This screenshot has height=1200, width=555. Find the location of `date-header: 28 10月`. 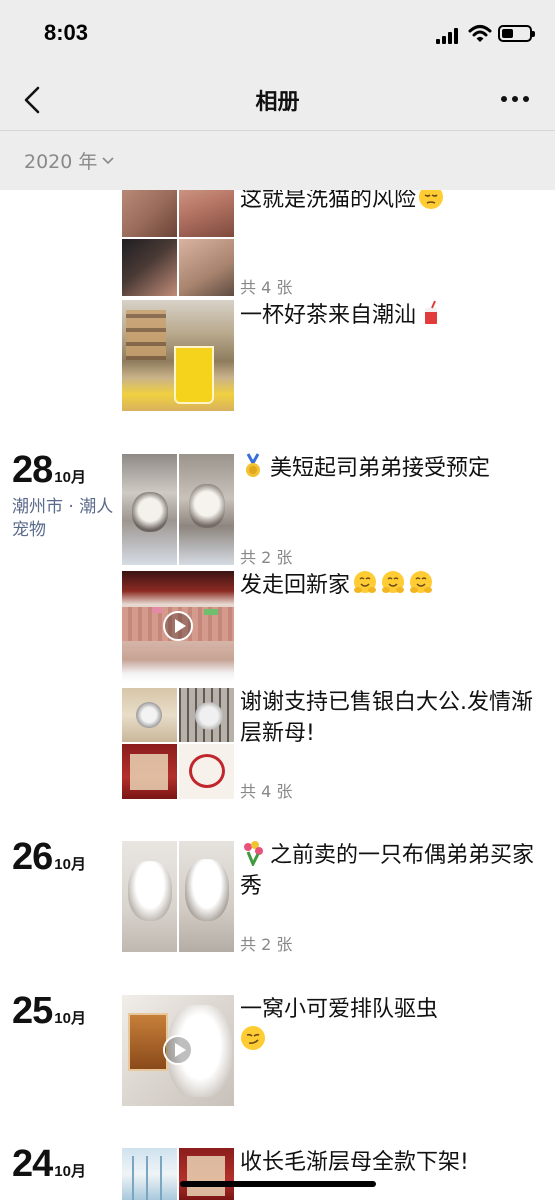

date-header: 28 10月 is located at coordinates (49, 470).